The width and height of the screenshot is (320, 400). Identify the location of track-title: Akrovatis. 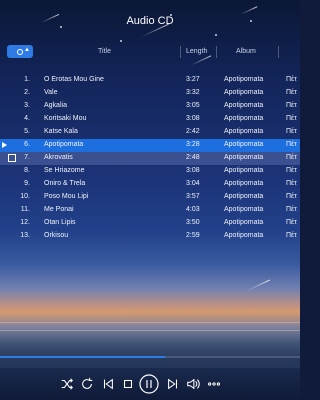
(58, 157).